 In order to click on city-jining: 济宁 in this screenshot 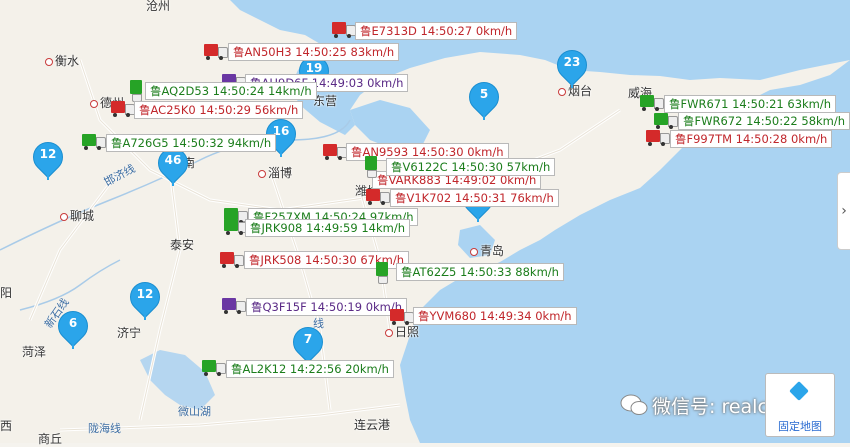, I will do `click(129, 333)`.